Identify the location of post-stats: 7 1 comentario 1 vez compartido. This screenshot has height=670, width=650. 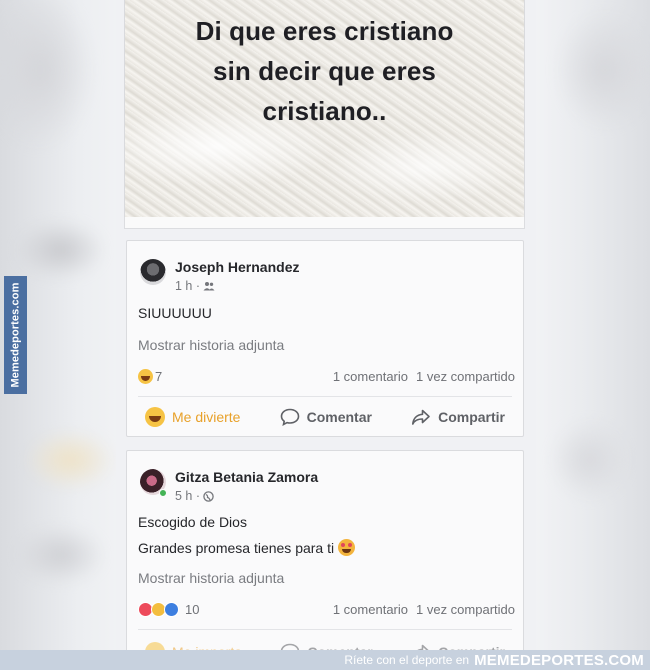
(326, 376).